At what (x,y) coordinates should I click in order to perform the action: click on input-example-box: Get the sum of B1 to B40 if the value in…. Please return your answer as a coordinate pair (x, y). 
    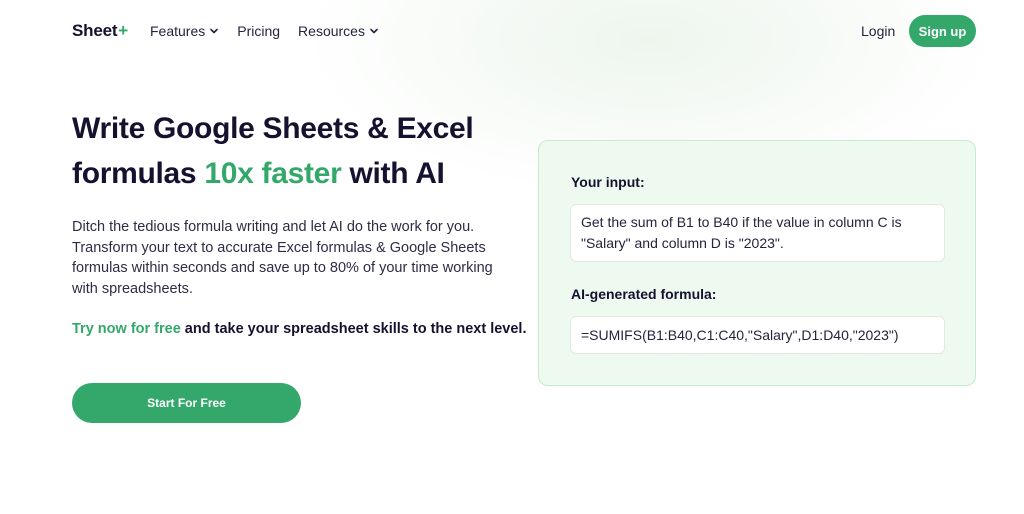
    Looking at the image, I should click on (757, 233).